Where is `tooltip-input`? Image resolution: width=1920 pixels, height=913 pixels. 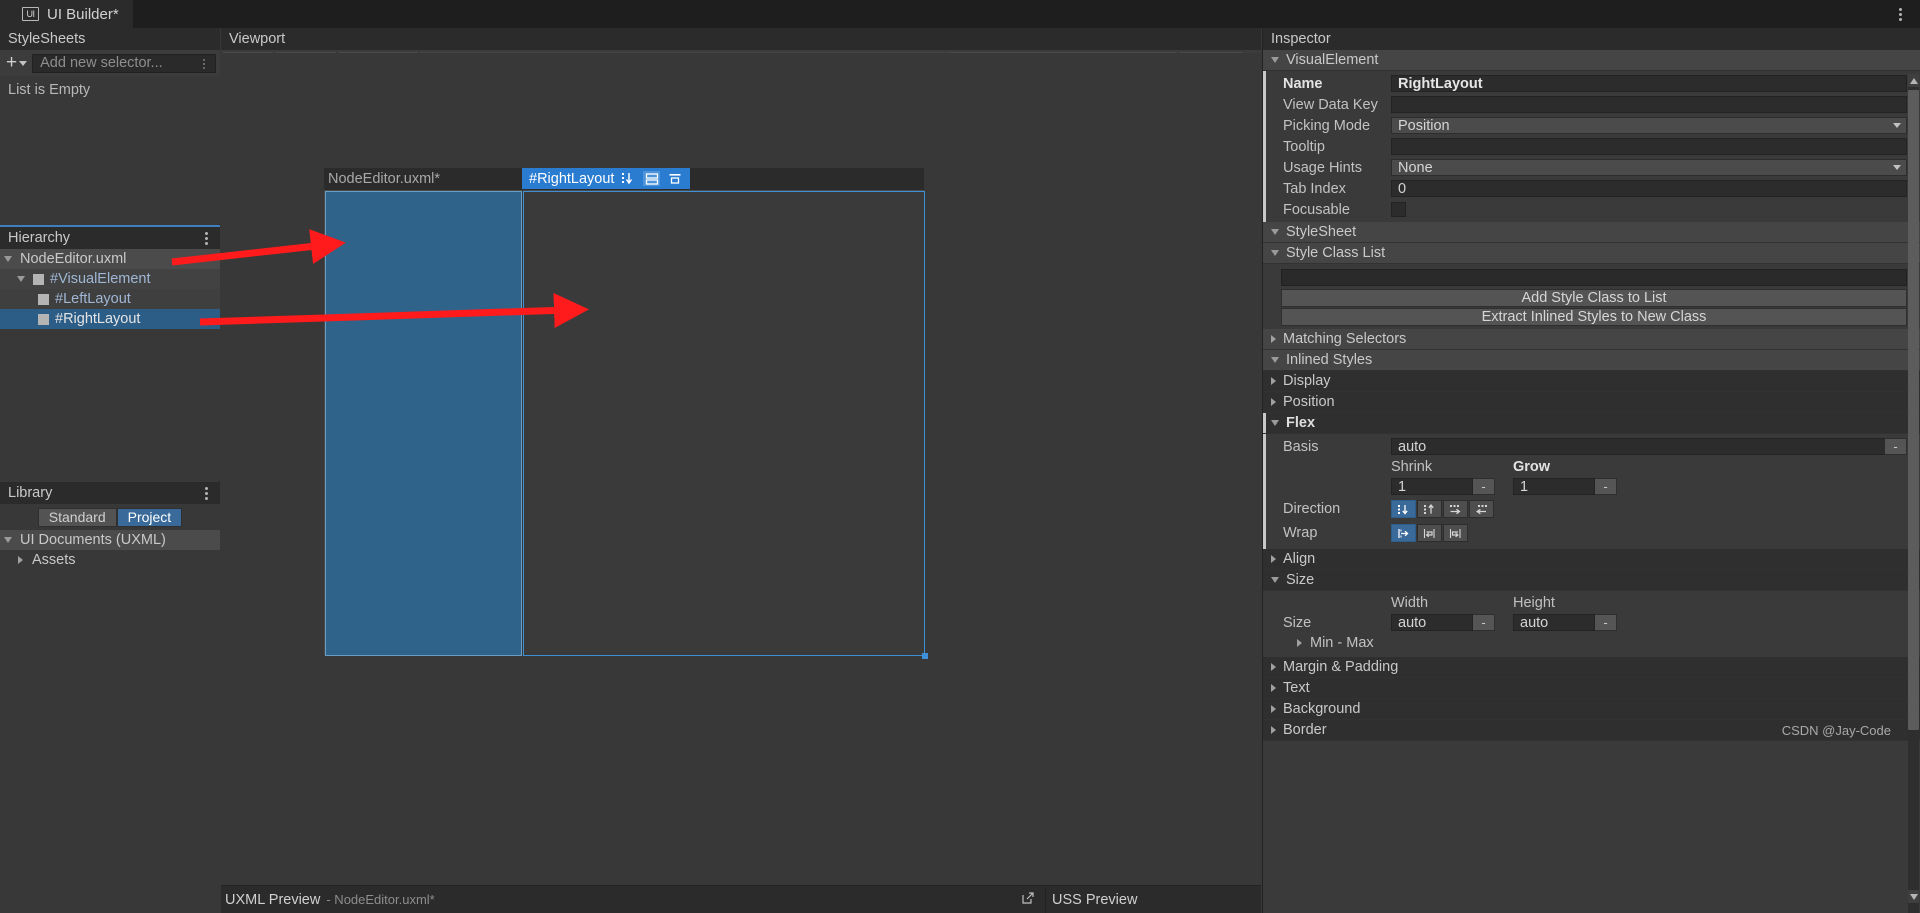 tooltip-input is located at coordinates (1649, 146).